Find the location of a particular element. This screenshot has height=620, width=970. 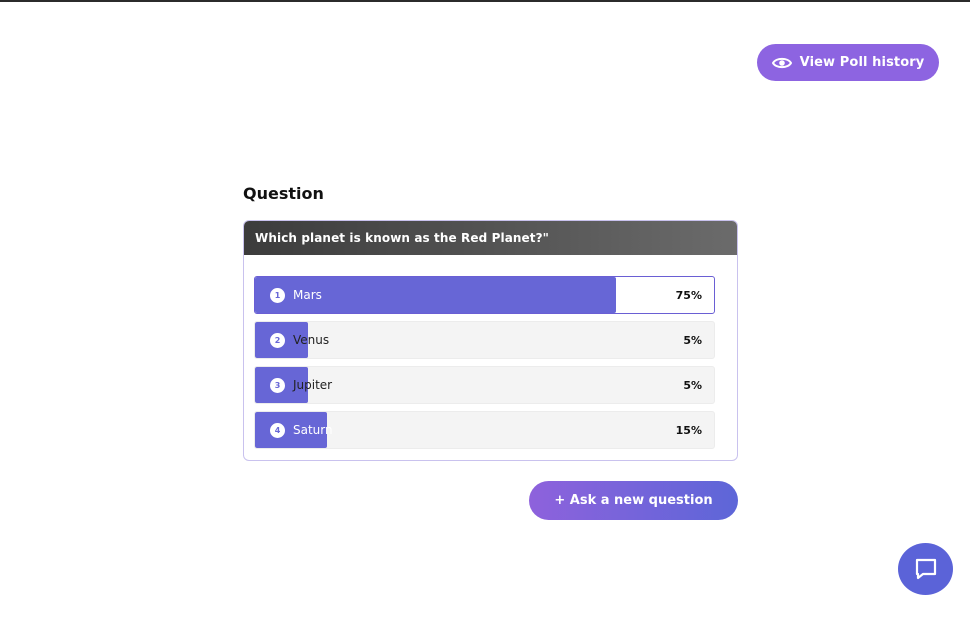

poll-option-venus: 2 Venus 5% is located at coordinates (484, 340).